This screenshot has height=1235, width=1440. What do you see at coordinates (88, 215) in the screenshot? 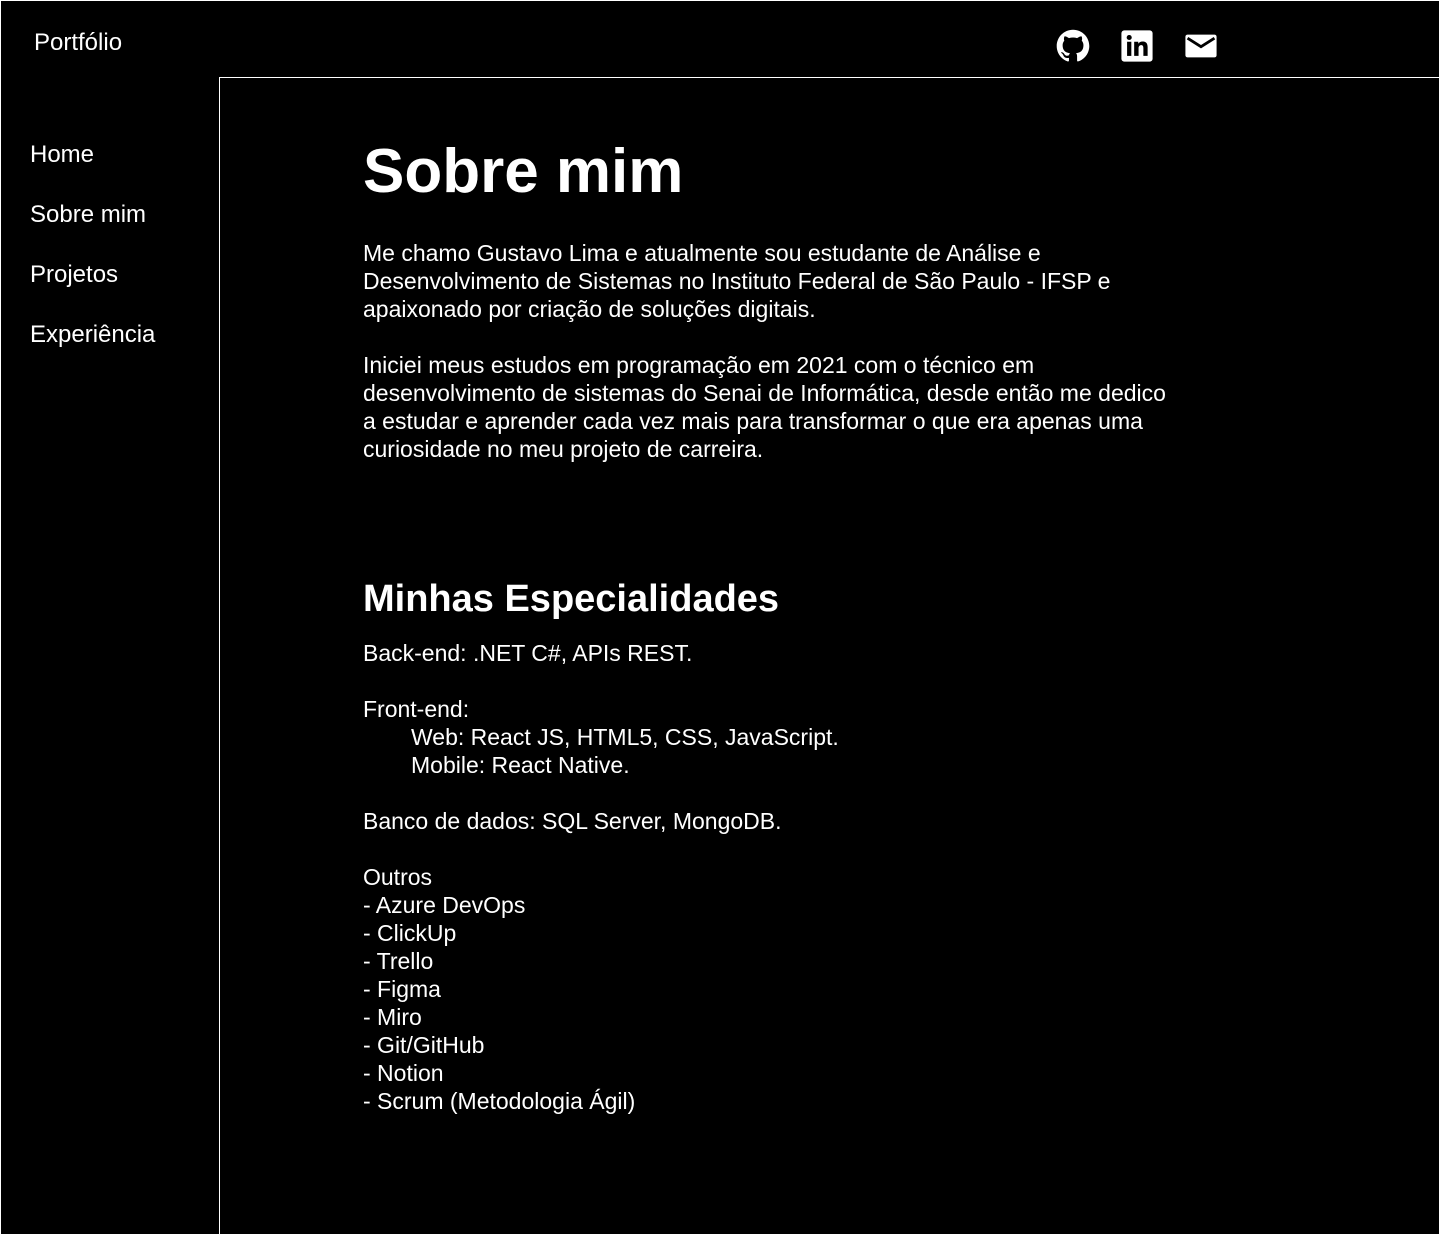
I see `sidebar-item-sobre-mim: Sobre mim` at bounding box center [88, 215].